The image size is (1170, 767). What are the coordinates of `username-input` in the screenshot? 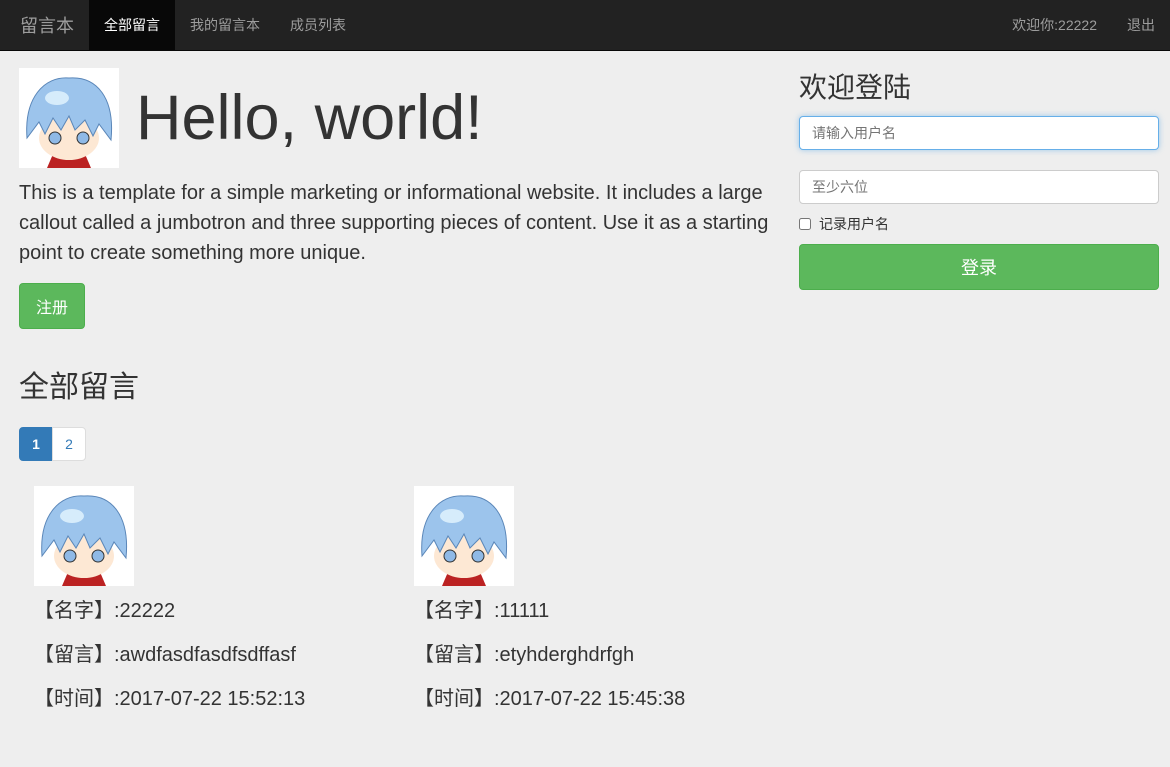 It's located at (979, 133).